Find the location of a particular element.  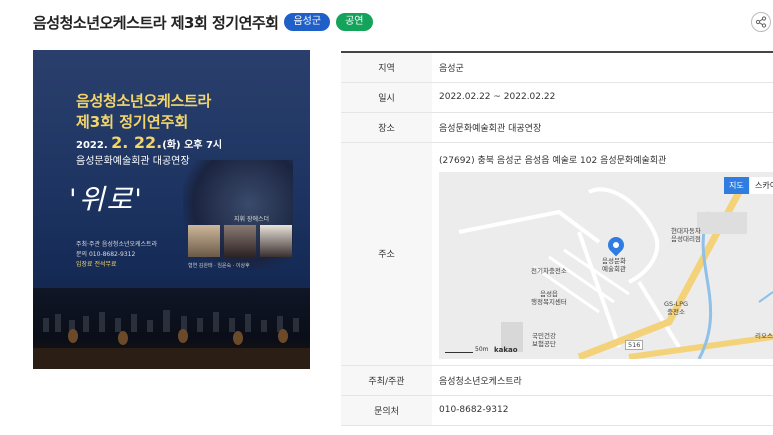

row-value-contact: 010-8682-9312 is located at coordinates (602, 410).